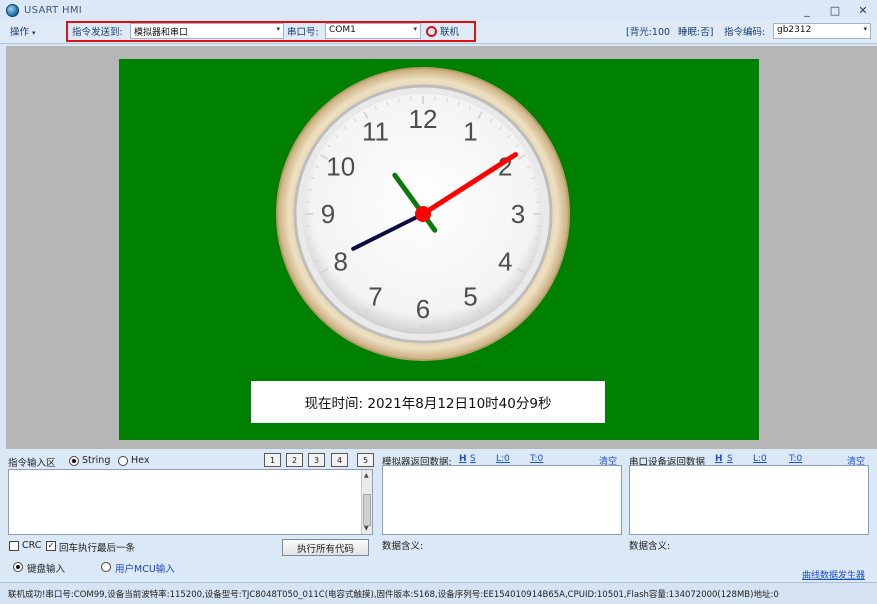 This screenshot has height=604, width=877. Describe the element at coordinates (505, 262) in the screenshot. I see `clock-number: 4` at that location.